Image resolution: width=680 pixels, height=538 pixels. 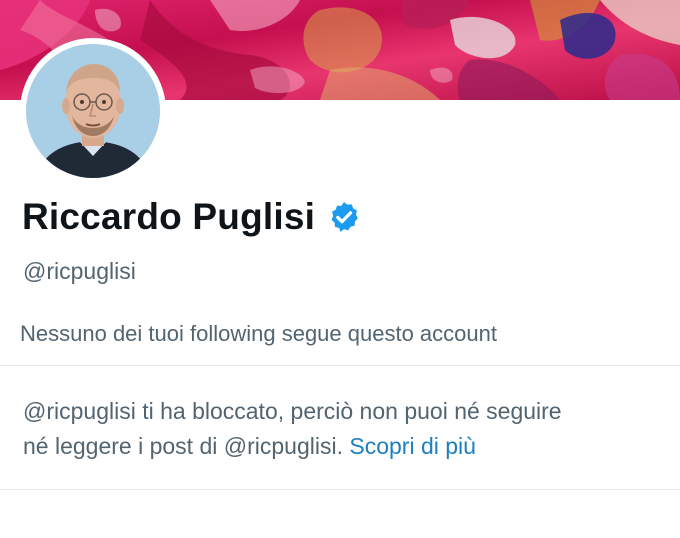 I want to click on learn-more-link: Scopri di più, so click(x=412, y=446).